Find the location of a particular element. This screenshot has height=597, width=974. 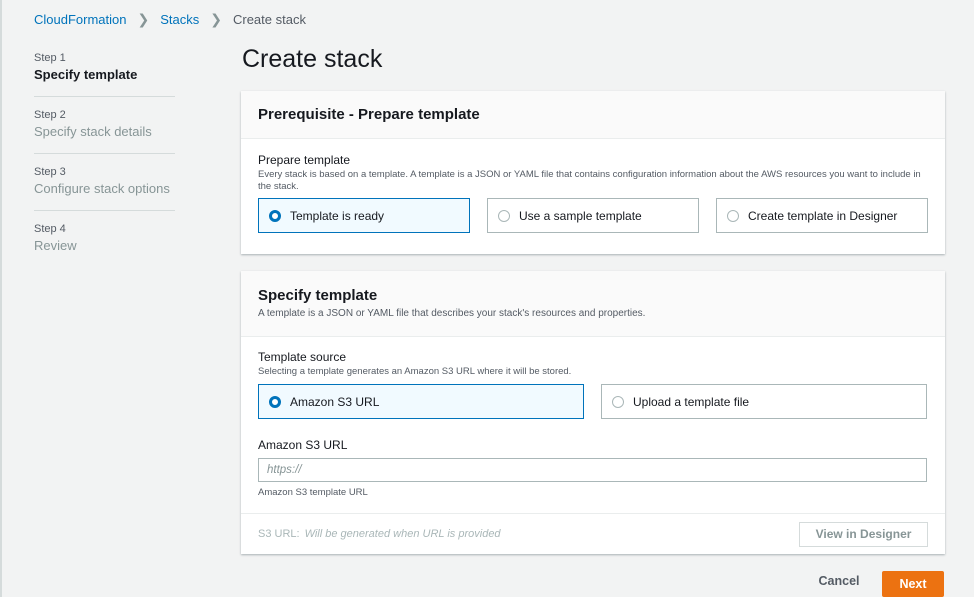

s3-url-label: Amazon S3 URL is located at coordinates (303, 445).